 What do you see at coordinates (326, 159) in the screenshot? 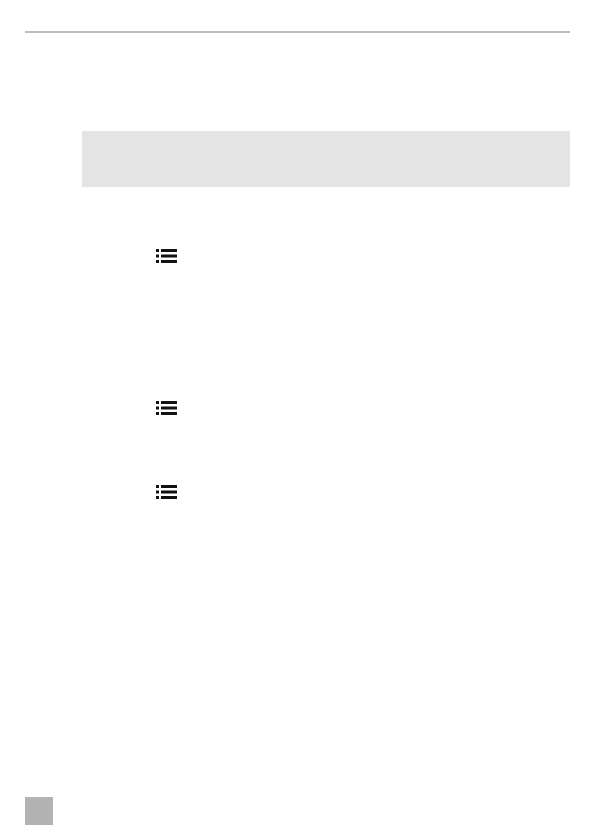
I see `note-box` at bounding box center [326, 159].